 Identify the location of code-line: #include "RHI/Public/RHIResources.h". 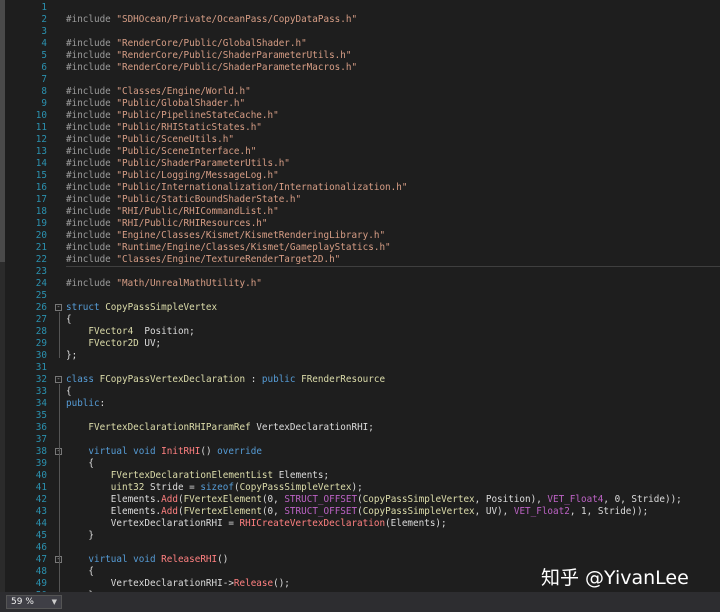
(393, 224).